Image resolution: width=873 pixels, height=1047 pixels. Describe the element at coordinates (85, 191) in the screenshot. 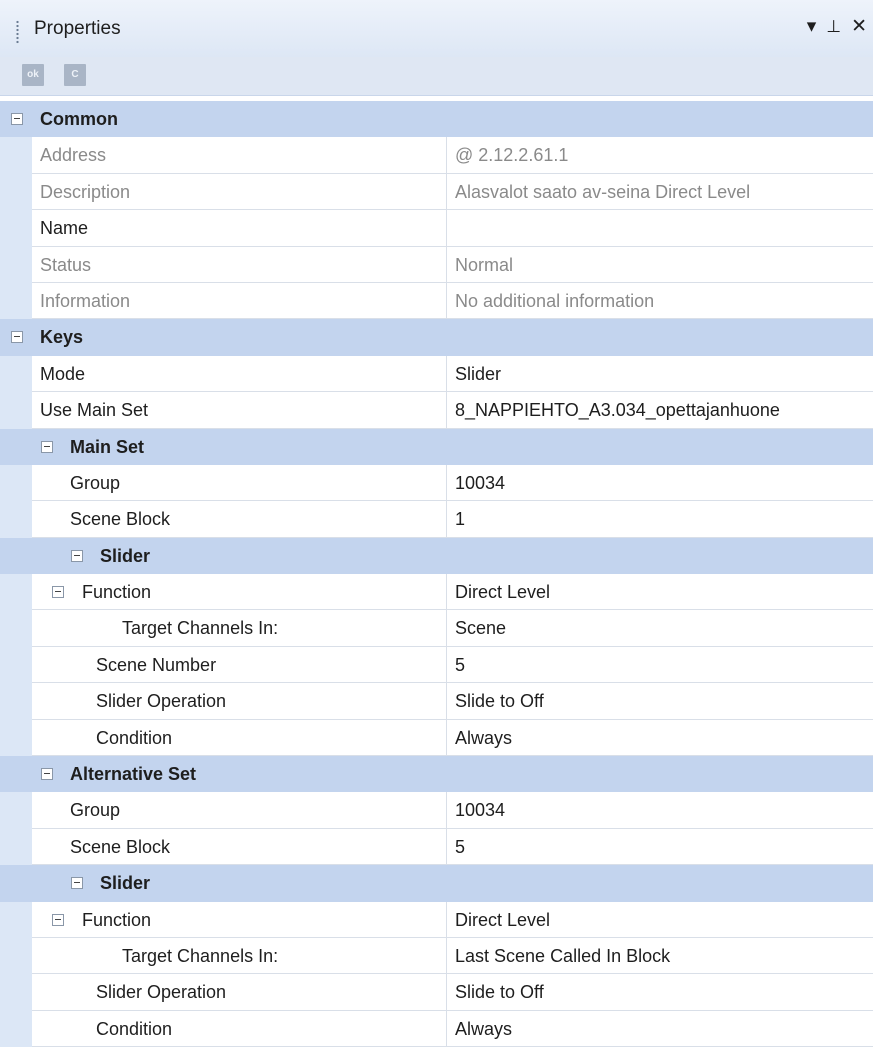

I see `property-name: Description` at that location.